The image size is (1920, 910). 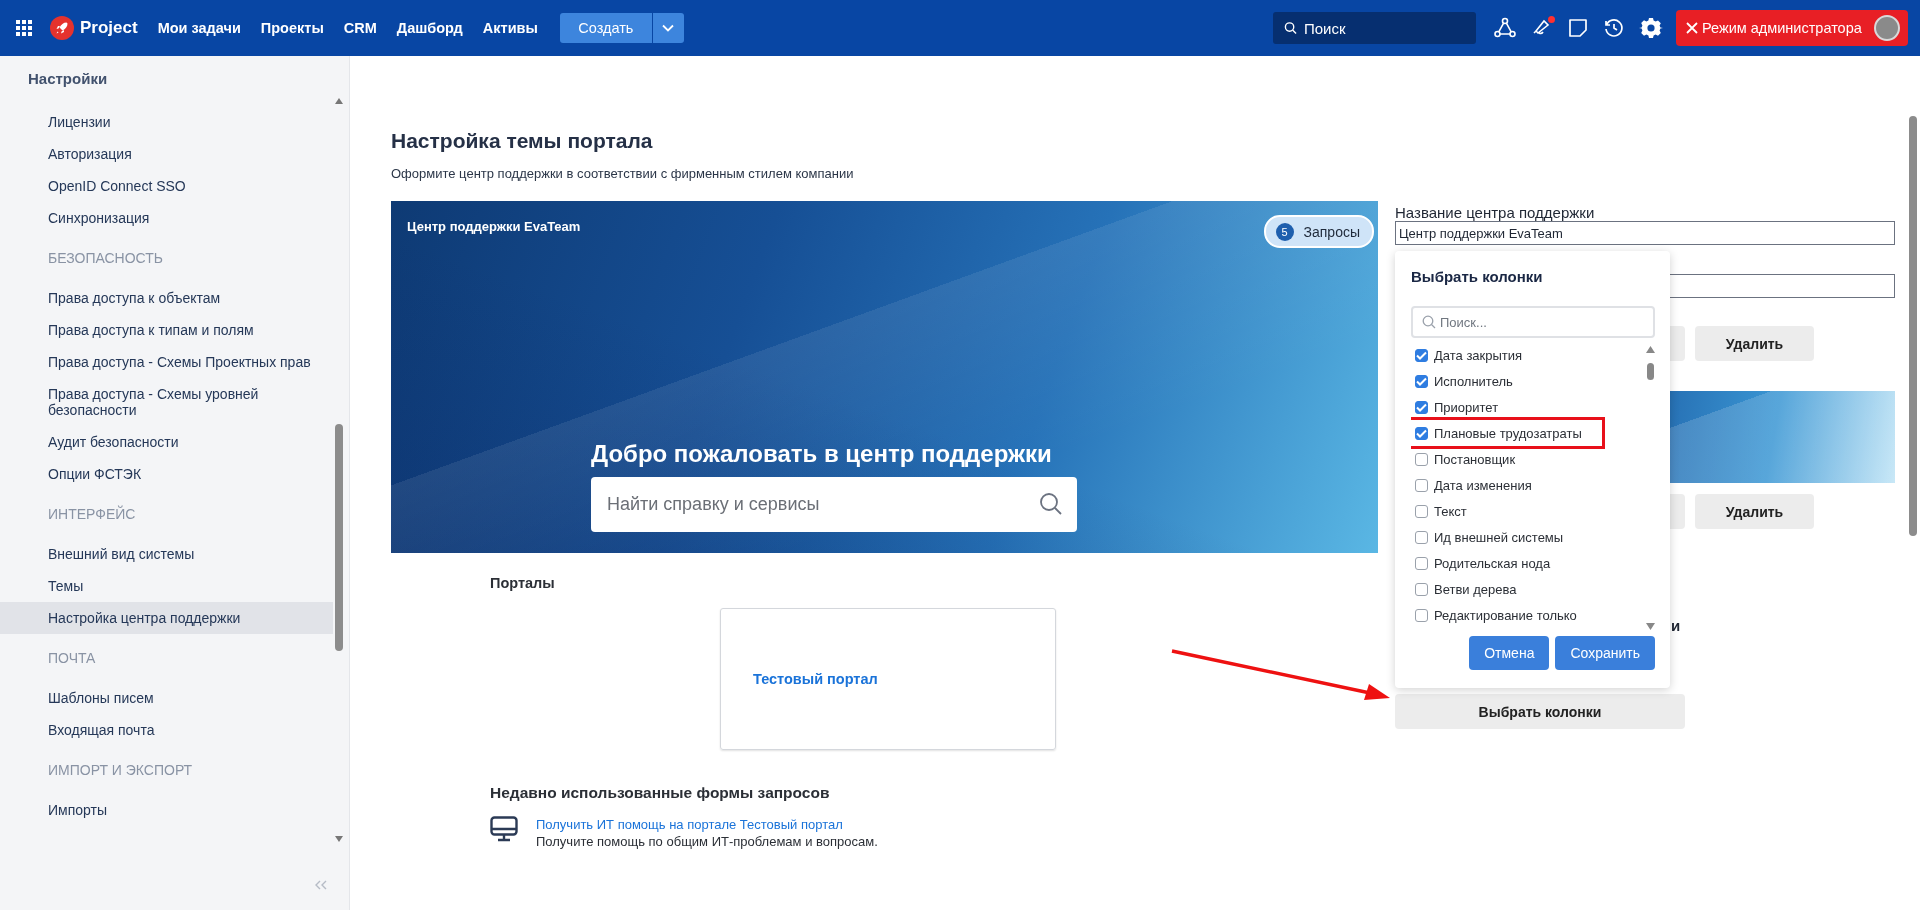 I want to click on settings-icon, so click(x=1651, y=28).